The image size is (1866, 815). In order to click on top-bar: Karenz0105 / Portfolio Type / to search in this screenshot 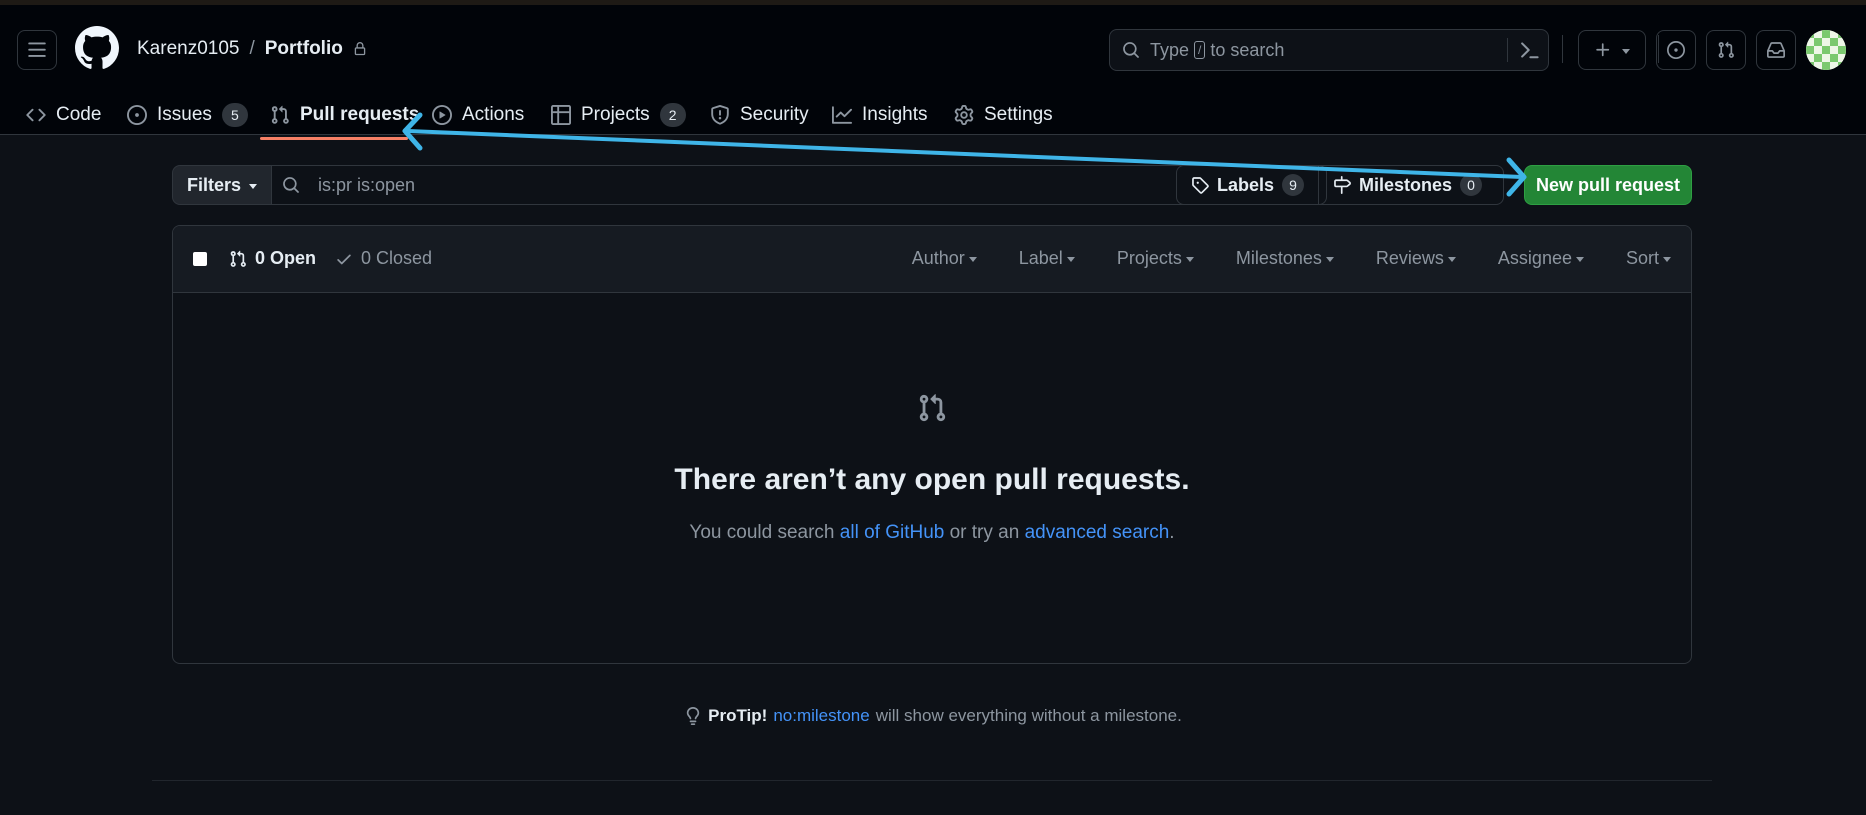, I will do `click(933, 47)`.